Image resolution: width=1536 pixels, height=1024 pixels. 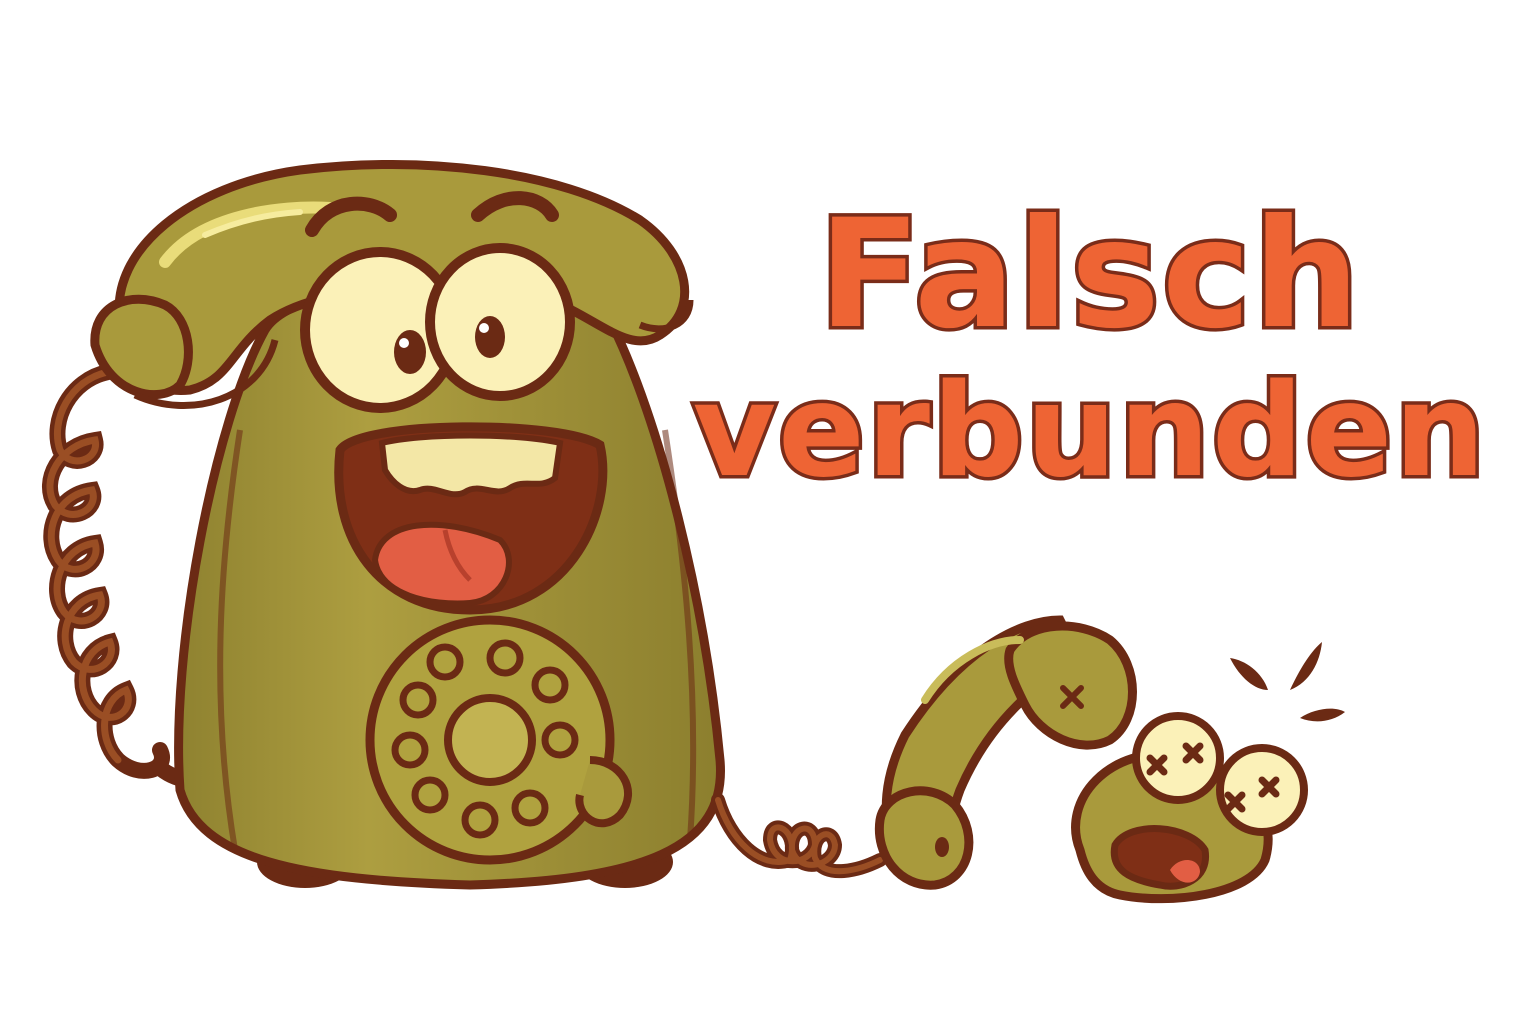 What do you see at coordinates (1089, 431) in the screenshot?
I see `title-line-2: verbunden` at bounding box center [1089, 431].